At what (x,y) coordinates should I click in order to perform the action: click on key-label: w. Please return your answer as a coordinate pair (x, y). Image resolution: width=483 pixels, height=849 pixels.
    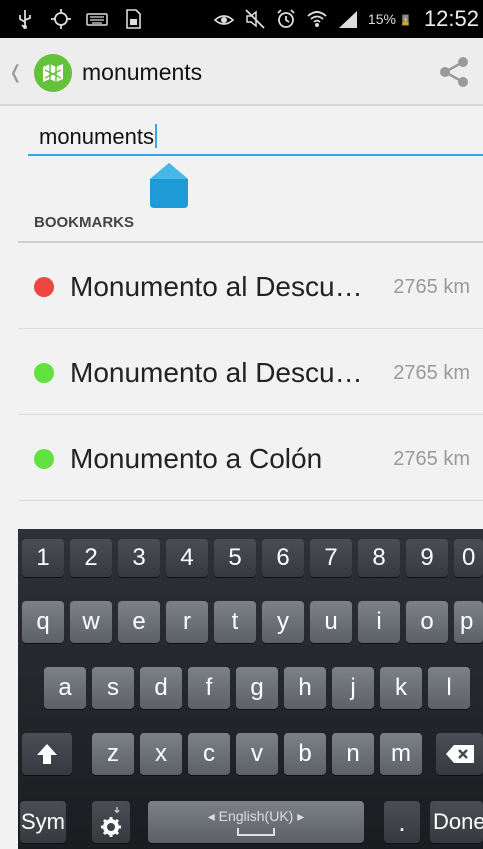
    Looking at the image, I should click on (91, 621).